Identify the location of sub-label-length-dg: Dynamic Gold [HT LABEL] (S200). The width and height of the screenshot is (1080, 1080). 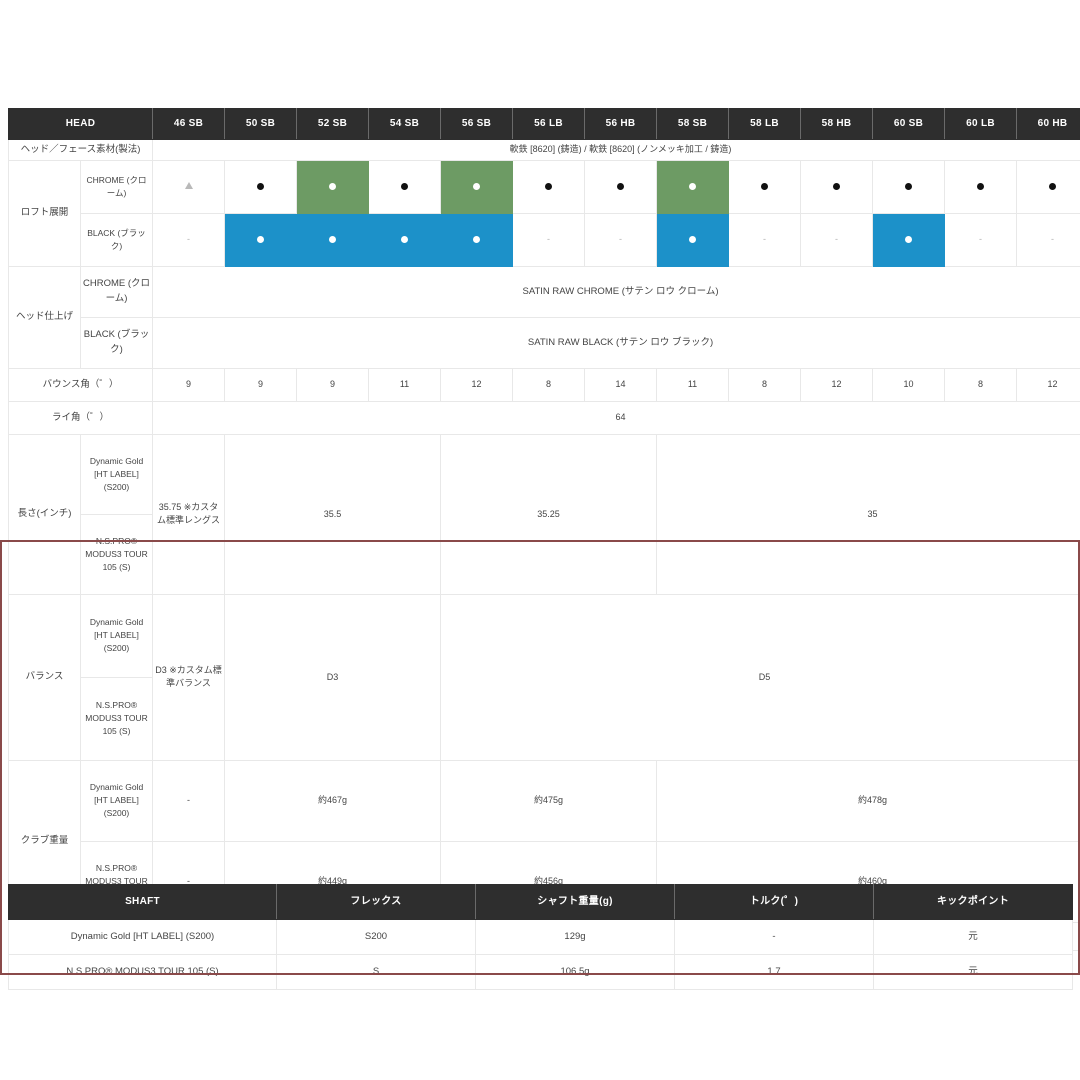
(116, 474).